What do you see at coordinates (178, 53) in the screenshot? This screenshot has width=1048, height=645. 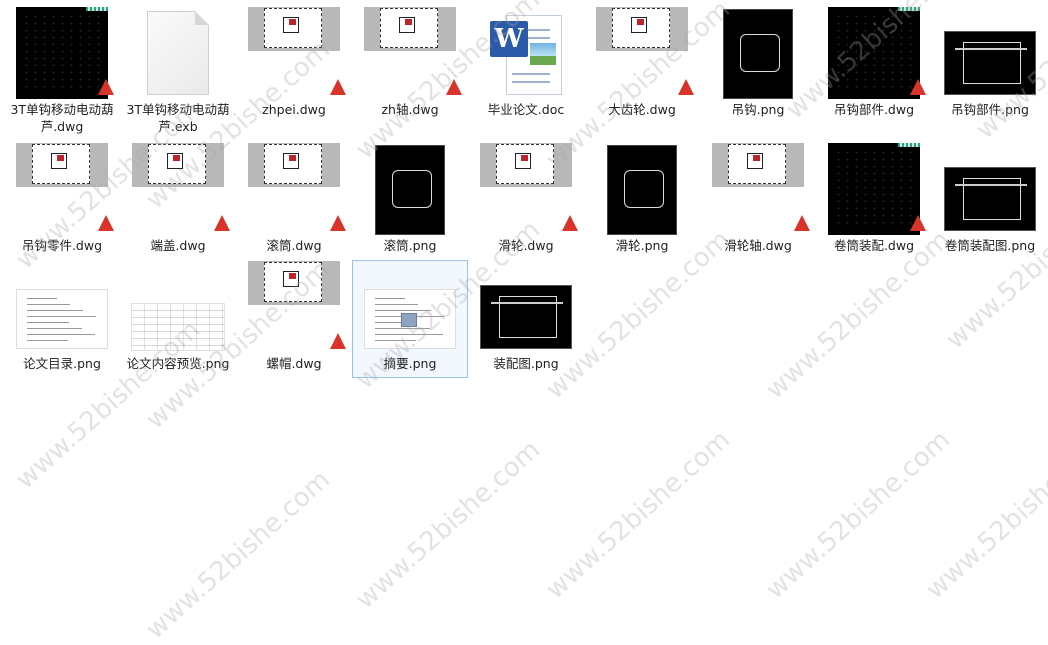 I see `blank-file-icon` at bounding box center [178, 53].